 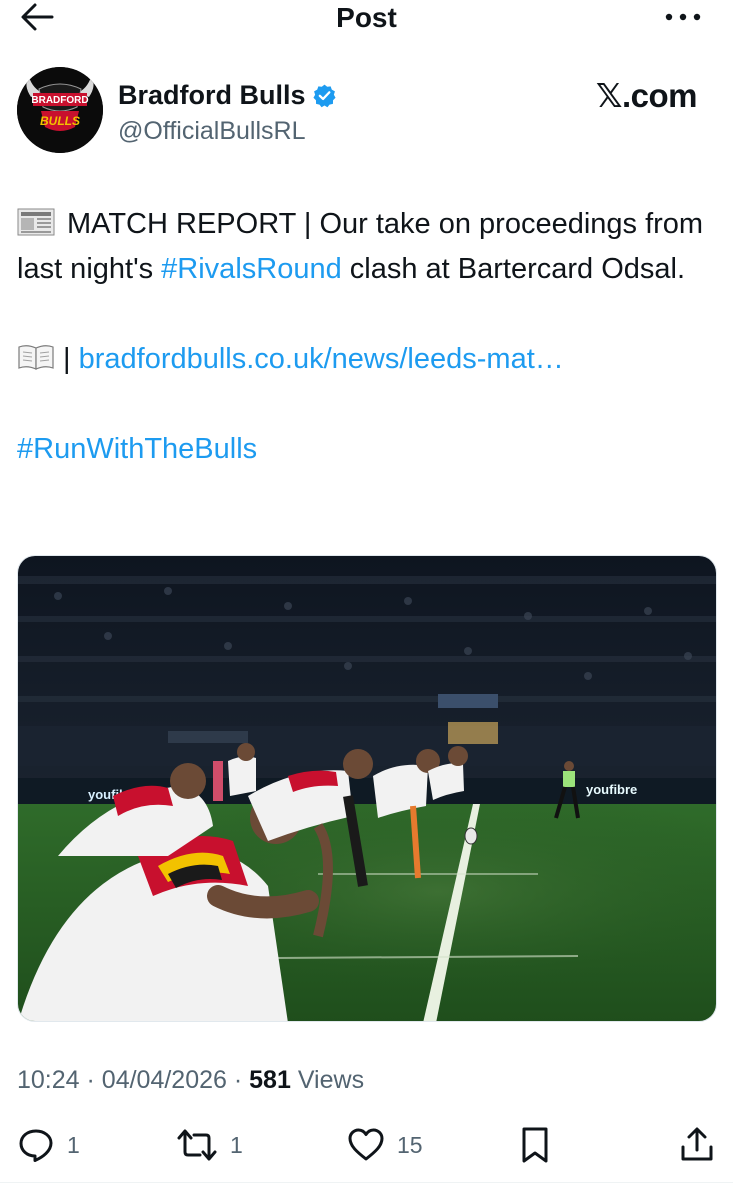 What do you see at coordinates (331, 1080) in the screenshot?
I see `views-label: Views` at bounding box center [331, 1080].